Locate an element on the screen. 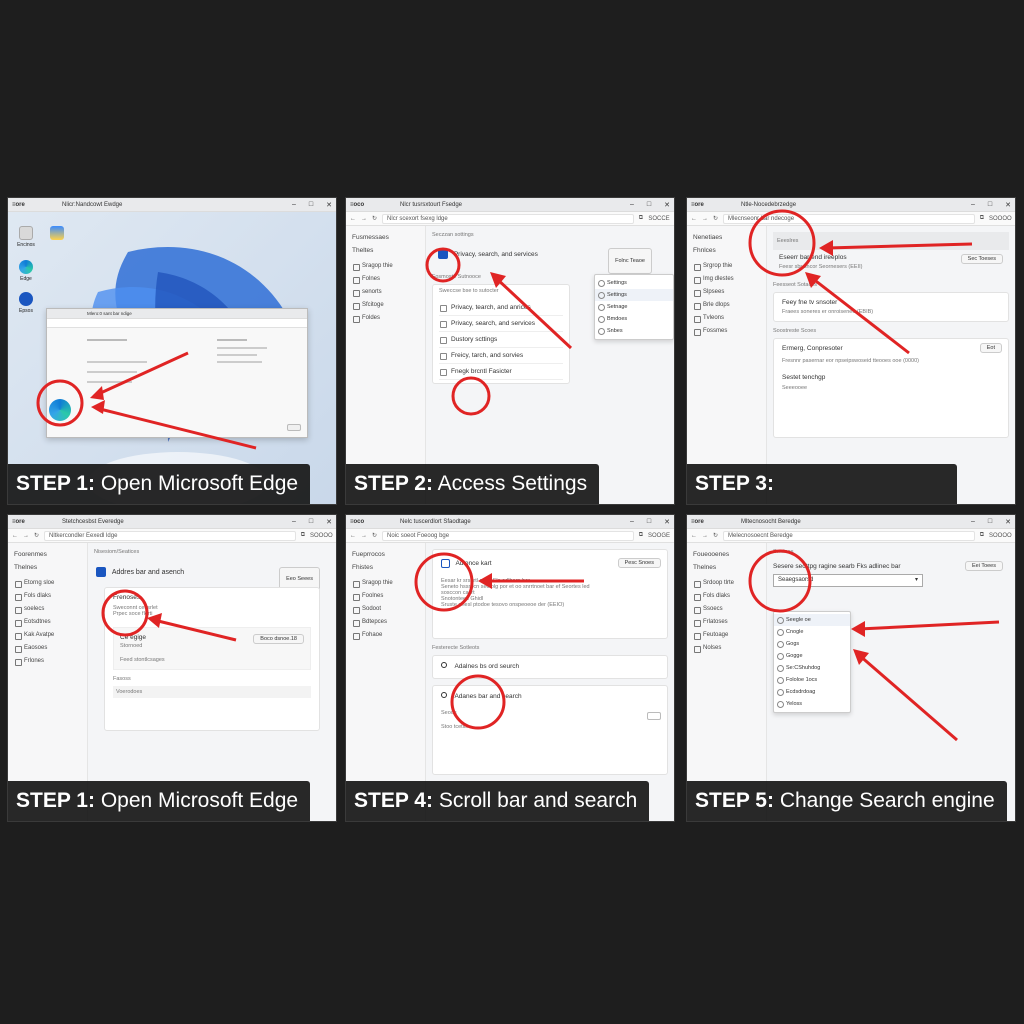 This screenshot has height=1024, width=1024. address-bar-search-row: Addres bar and asench Eeo Seees is located at coordinates (212, 577).